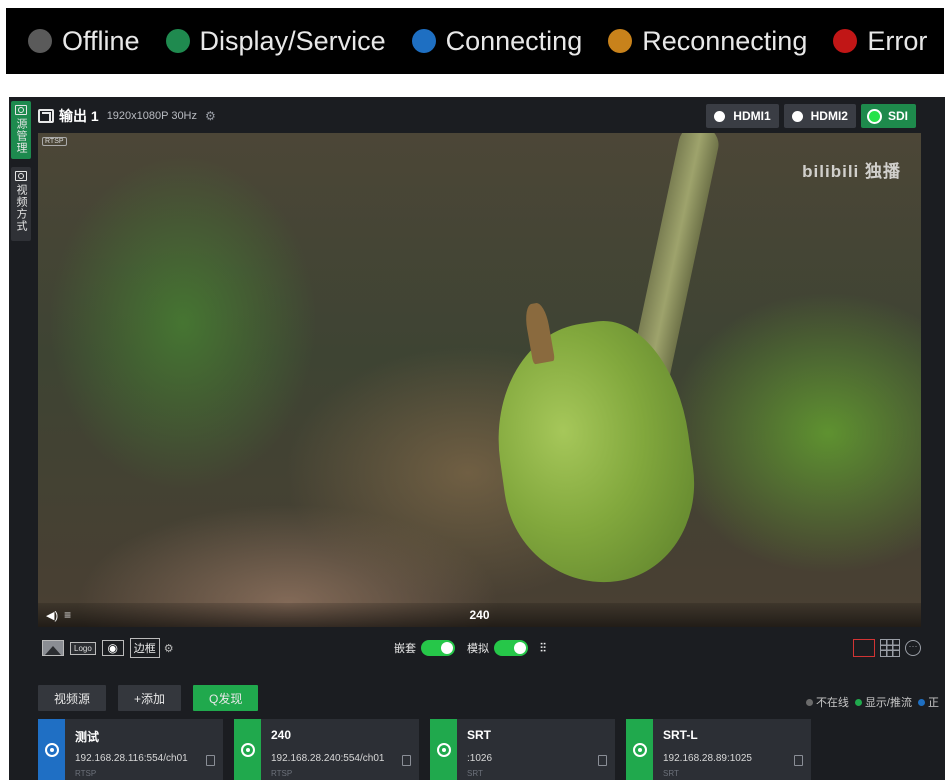 This screenshot has height=780, width=946. Describe the element at coordinates (543, 648) in the screenshot. I see `equalizer-icon: ⫶⫶` at that location.